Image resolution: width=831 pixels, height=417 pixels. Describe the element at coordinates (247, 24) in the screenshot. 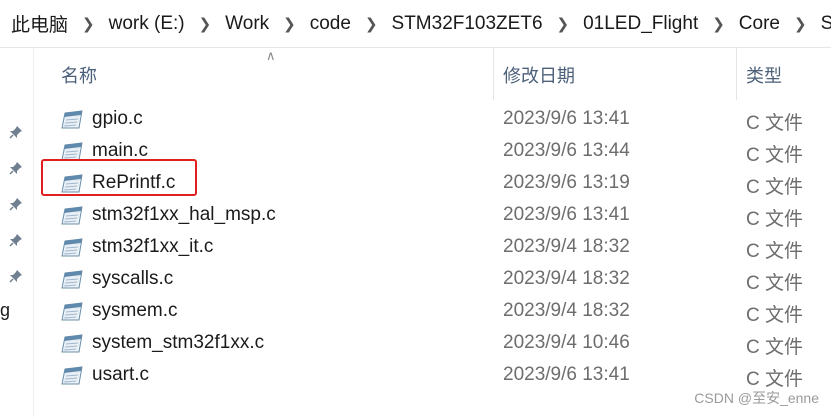

I see `breadcrumb-work: Work` at that location.